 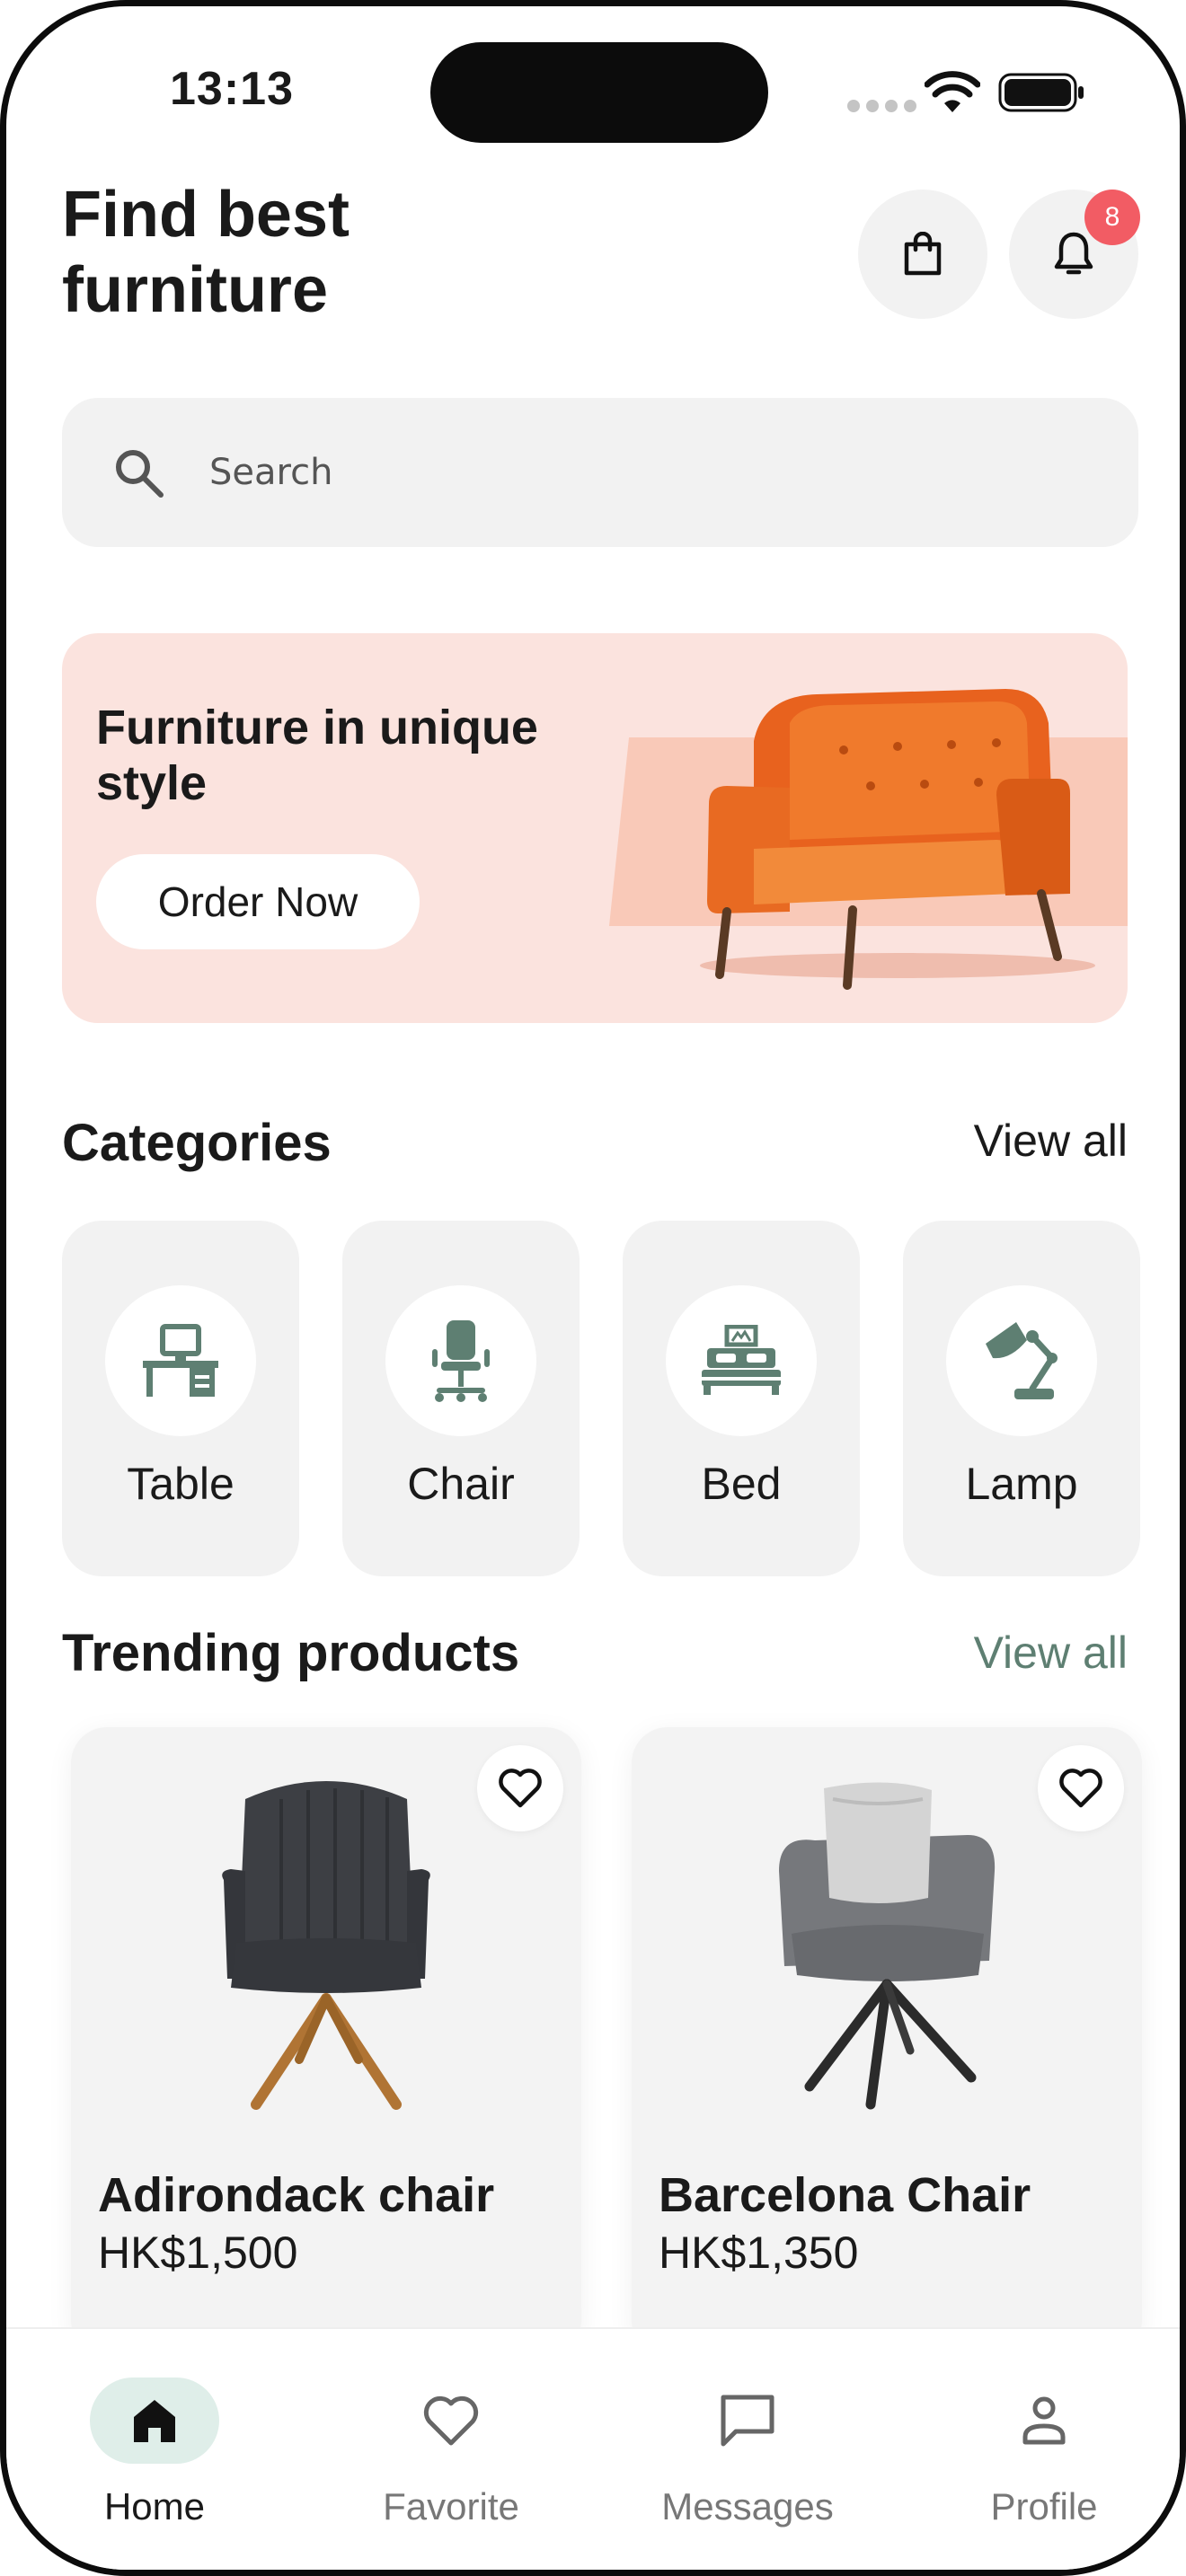 I want to click on category-card-chair: Chair, so click(x=461, y=1398).